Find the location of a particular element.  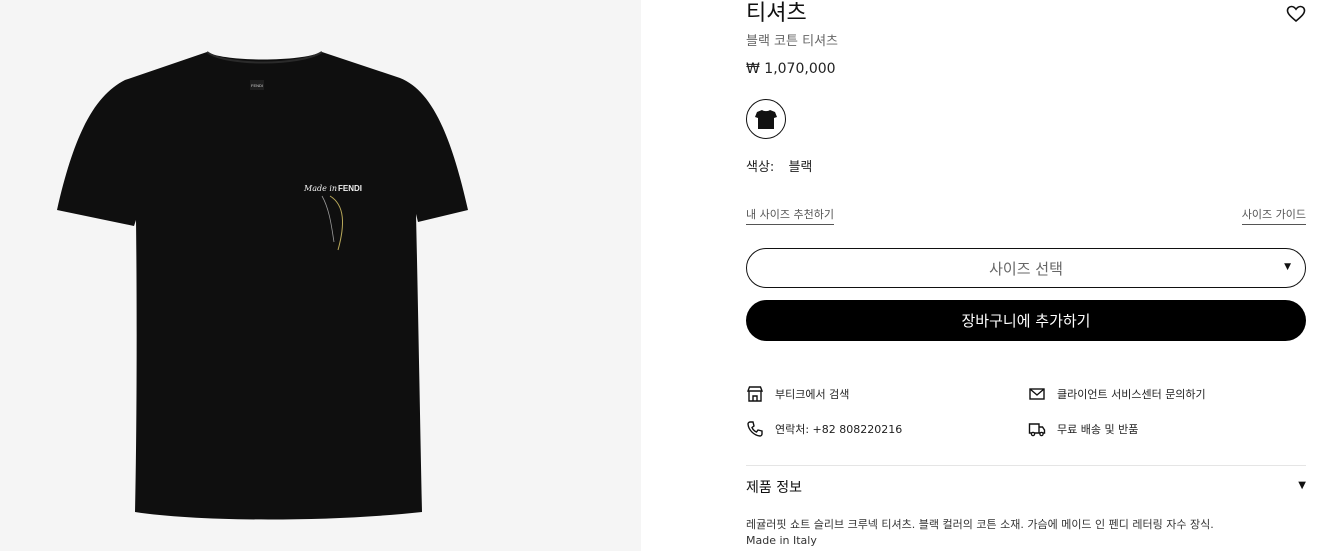

embroidery-logo: FENDI is located at coordinates (350, 188).